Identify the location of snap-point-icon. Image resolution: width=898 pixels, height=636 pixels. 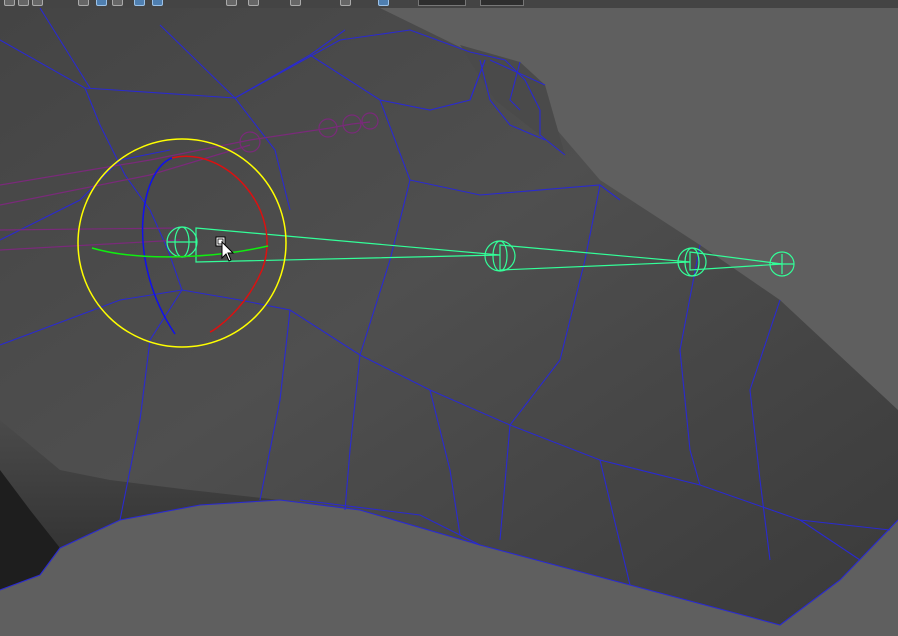
(117, 3).